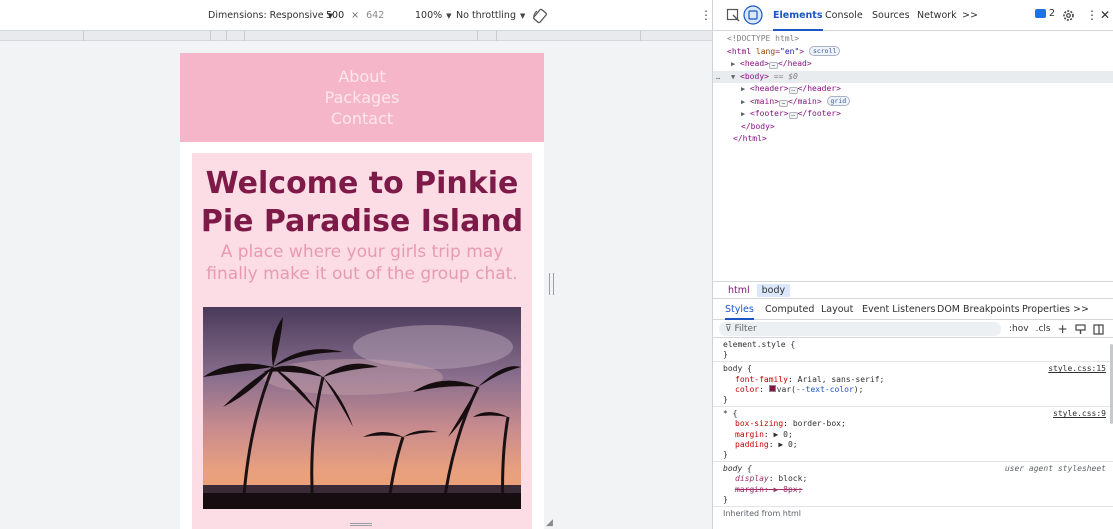 The height and width of the screenshot is (529, 1113). Describe the element at coordinates (1077, 369) in the screenshot. I see `source-link: style.css:15` at that location.